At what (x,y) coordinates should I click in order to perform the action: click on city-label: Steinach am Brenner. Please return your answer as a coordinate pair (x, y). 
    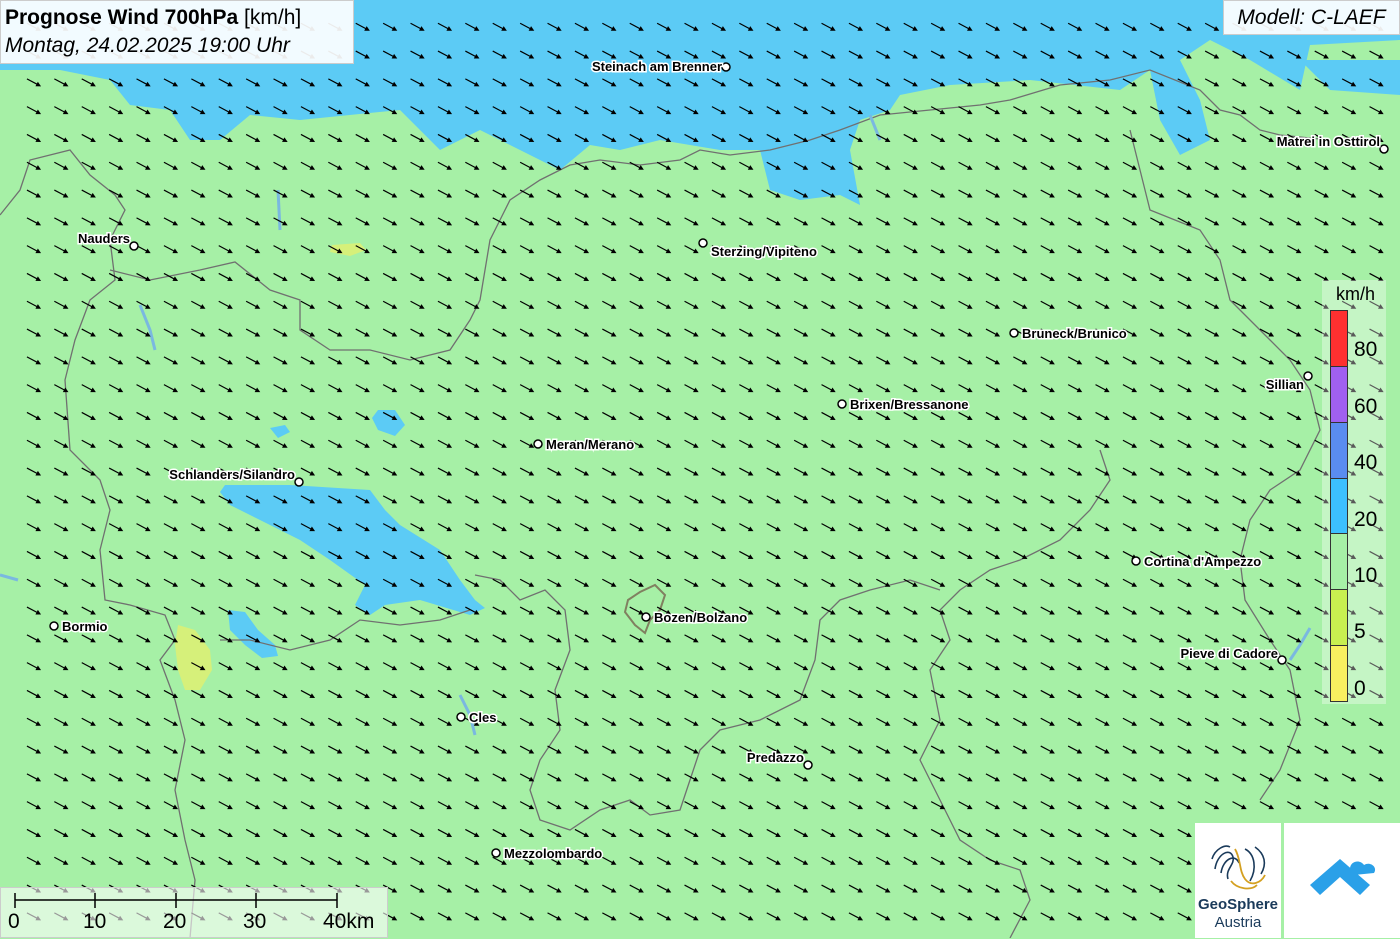
    Looking at the image, I should click on (657, 66).